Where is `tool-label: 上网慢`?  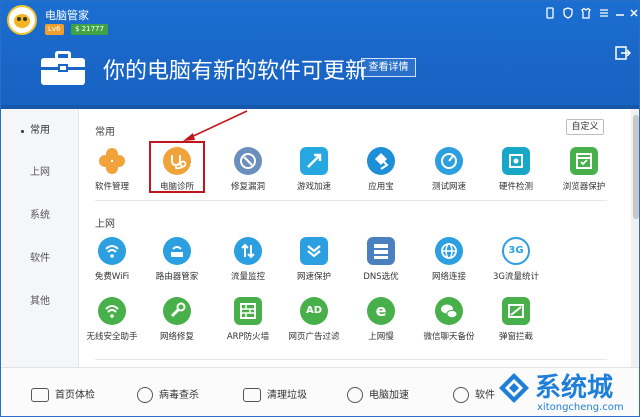 tool-label: 上网慢 is located at coordinates (381, 337).